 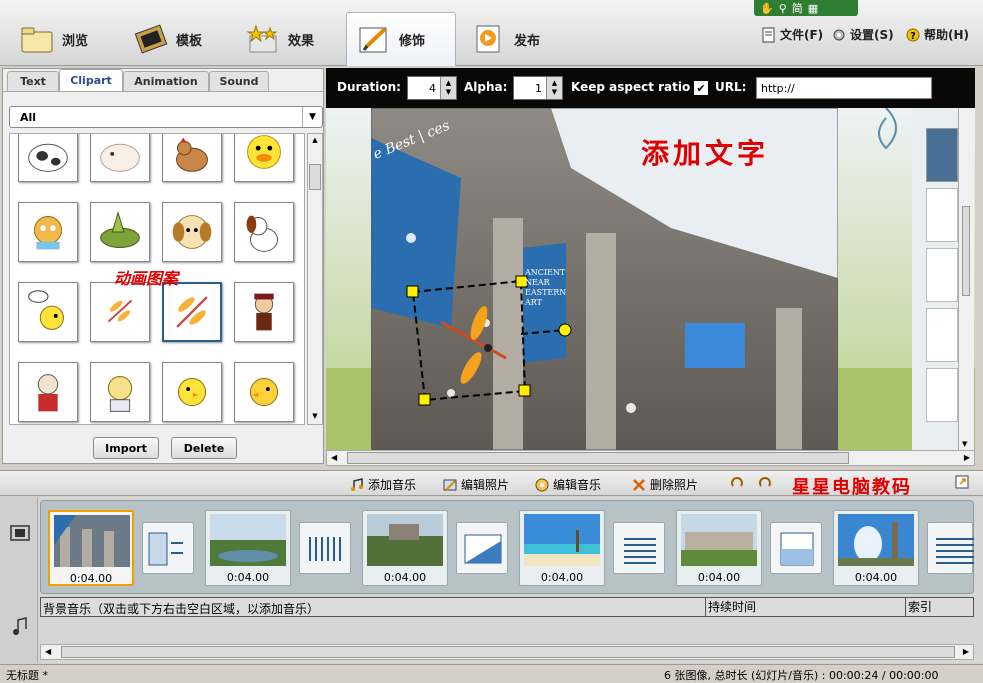 What do you see at coordinates (54, 39) in the screenshot?
I see `tab-browse: 浏览` at bounding box center [54, 39].